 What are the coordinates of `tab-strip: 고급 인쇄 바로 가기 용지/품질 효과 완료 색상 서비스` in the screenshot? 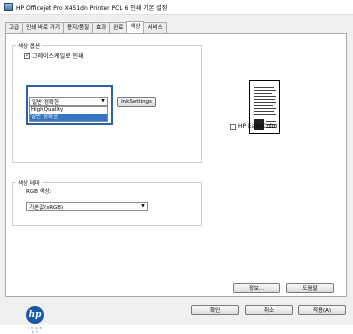 It's located at (86, 27).